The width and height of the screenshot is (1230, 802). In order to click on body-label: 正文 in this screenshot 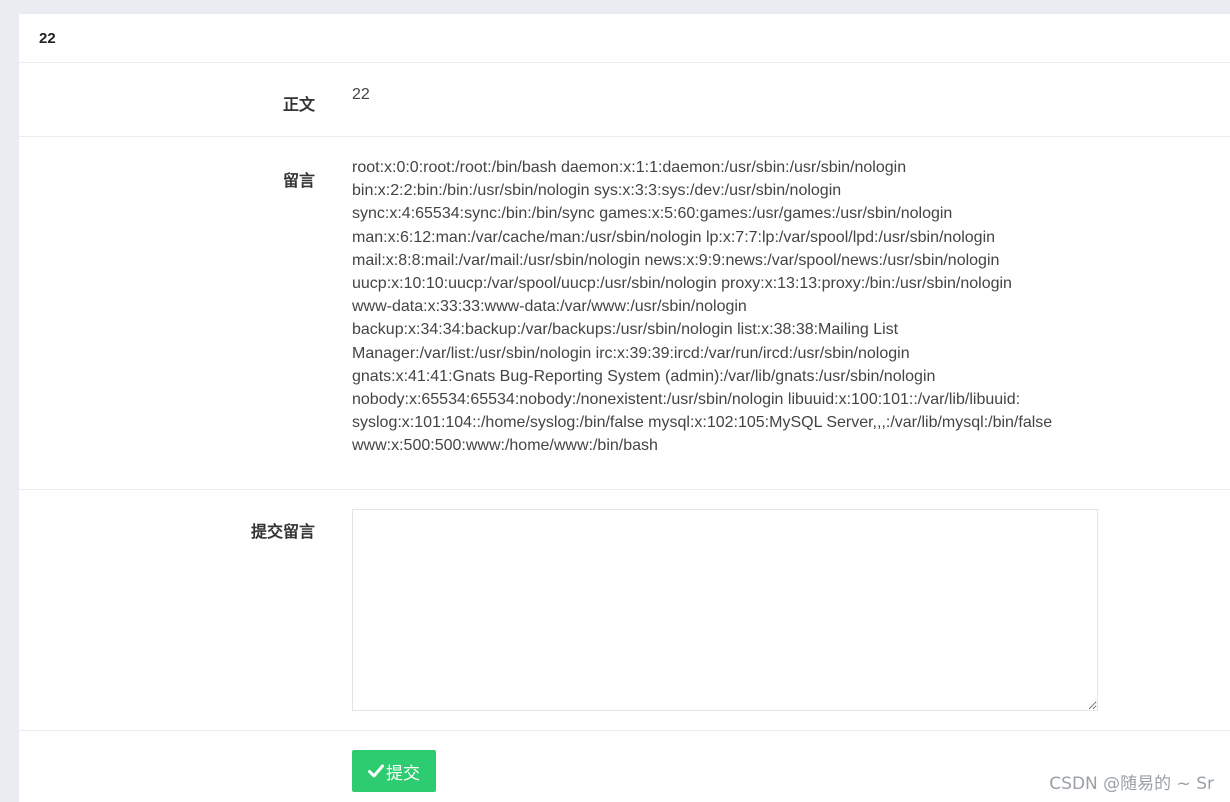, I will do `click(298, 105)`.